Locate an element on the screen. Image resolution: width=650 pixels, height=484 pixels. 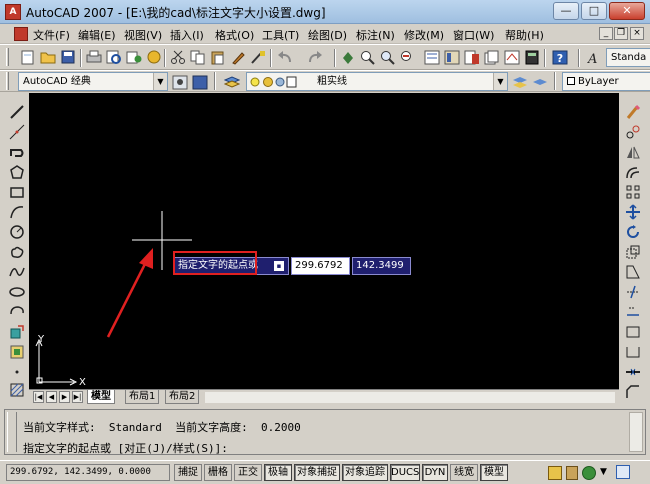
open-file-icon is located at coordinates (48, 57).